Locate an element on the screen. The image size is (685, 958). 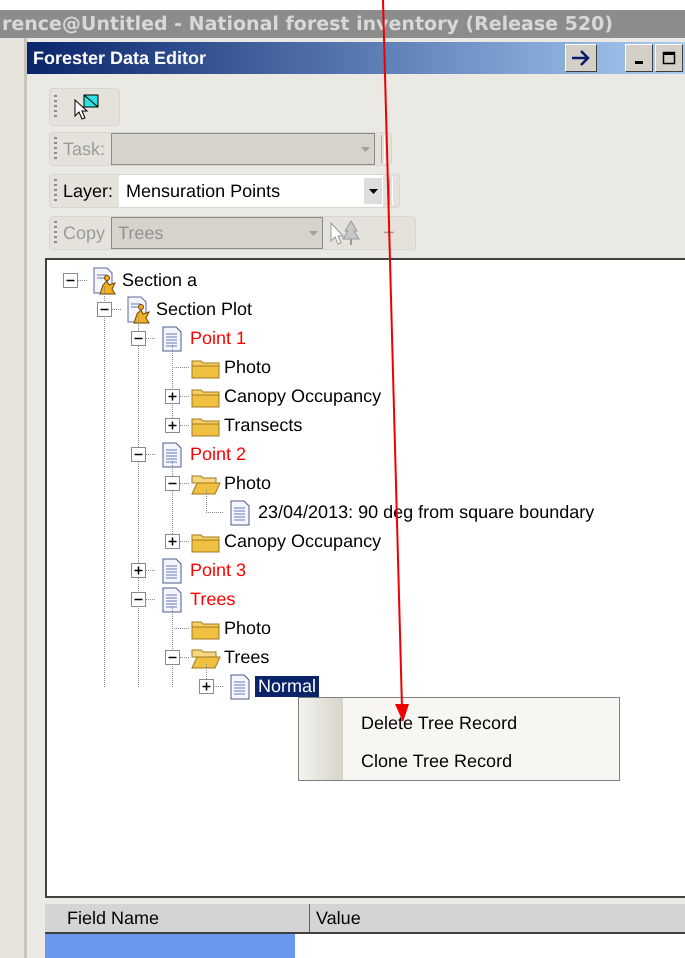
toolbar-label: Copy is located at coordinates (84, 233).